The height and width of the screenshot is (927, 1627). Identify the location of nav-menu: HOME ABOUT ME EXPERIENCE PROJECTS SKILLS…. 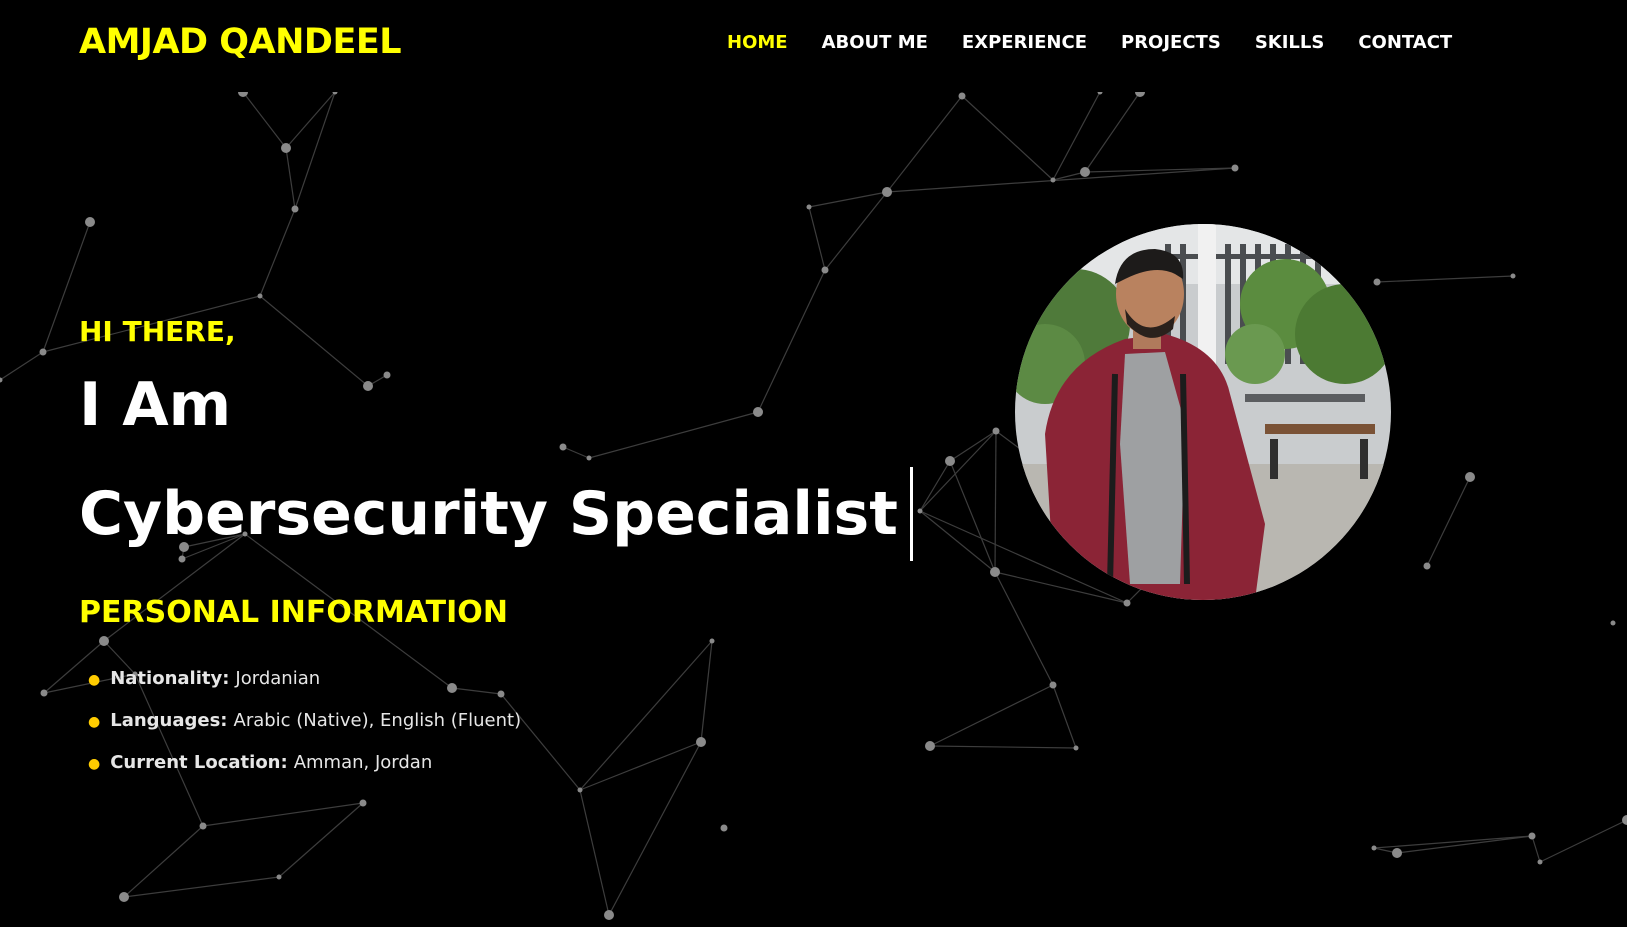
(1089, 42).